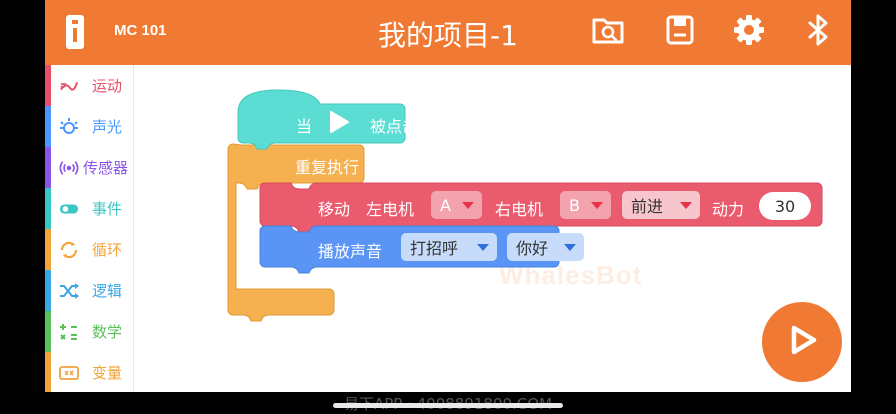 This screenshot has width=896, height=414. I want to click on category-logic: 逻辑, so click(89, 290).